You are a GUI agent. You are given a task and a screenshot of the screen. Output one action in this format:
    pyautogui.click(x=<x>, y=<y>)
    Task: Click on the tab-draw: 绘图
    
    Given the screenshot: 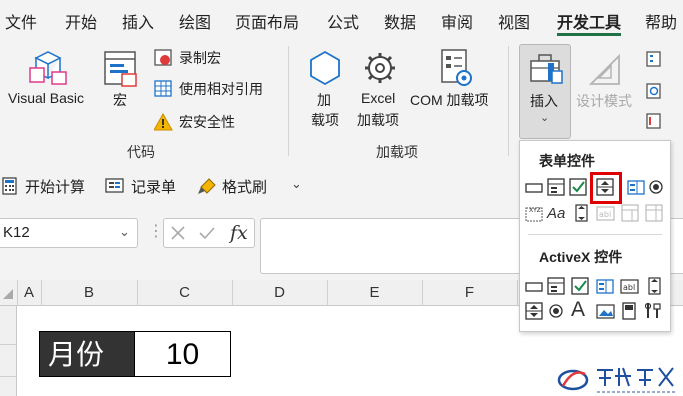 What is the action you would take?
    pyautogui.click(x=195, y=21)
    